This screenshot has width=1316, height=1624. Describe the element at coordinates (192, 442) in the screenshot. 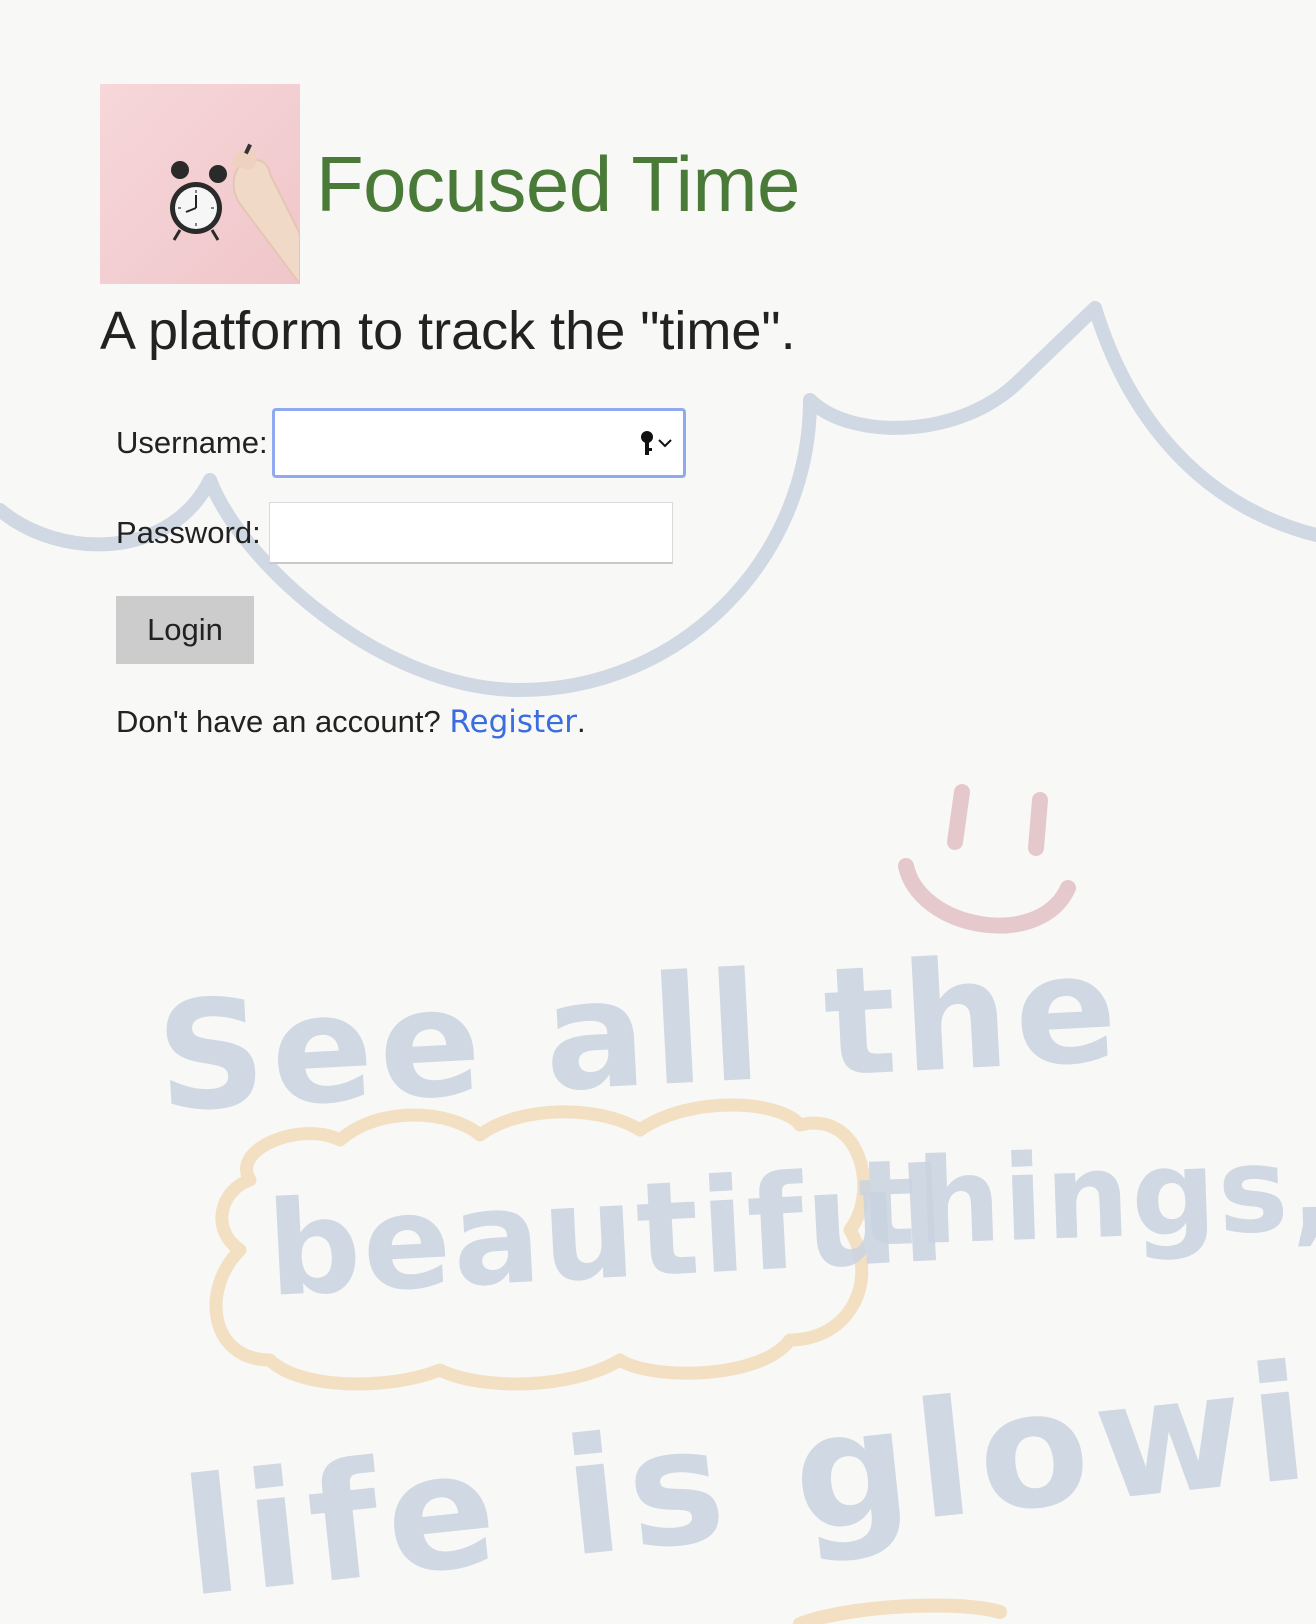

I see `username-label: Username:` at that location.